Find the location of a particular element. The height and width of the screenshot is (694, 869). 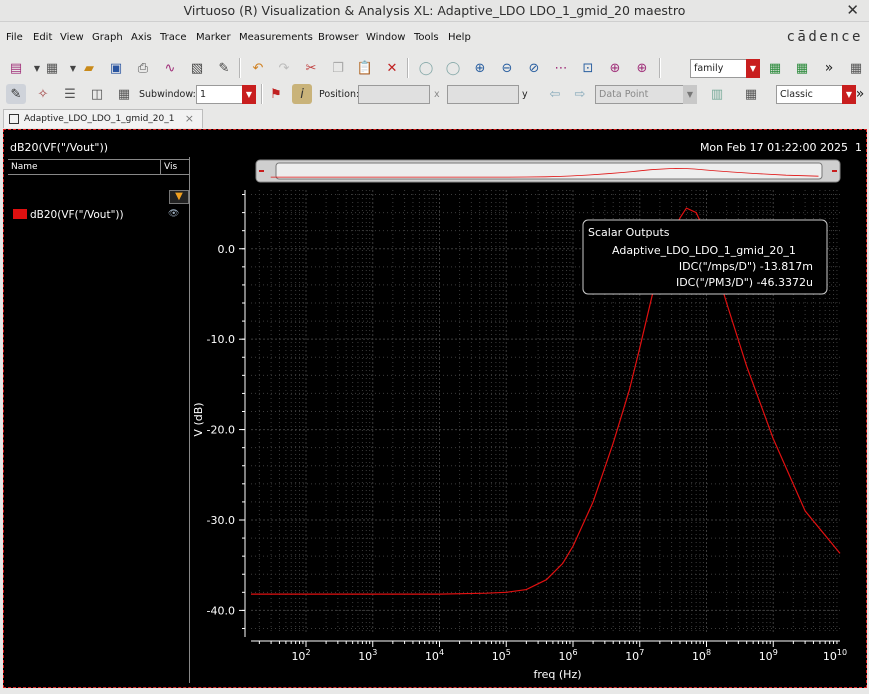

position-y-field is located at coordinates (483, 94).